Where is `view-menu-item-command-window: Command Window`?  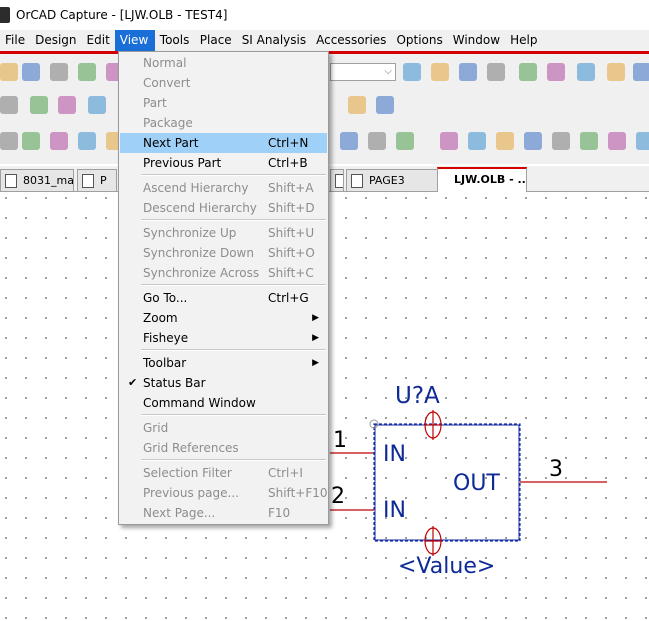
view-menu-item-command-window: Command Window is located at coordinates (223, 403).